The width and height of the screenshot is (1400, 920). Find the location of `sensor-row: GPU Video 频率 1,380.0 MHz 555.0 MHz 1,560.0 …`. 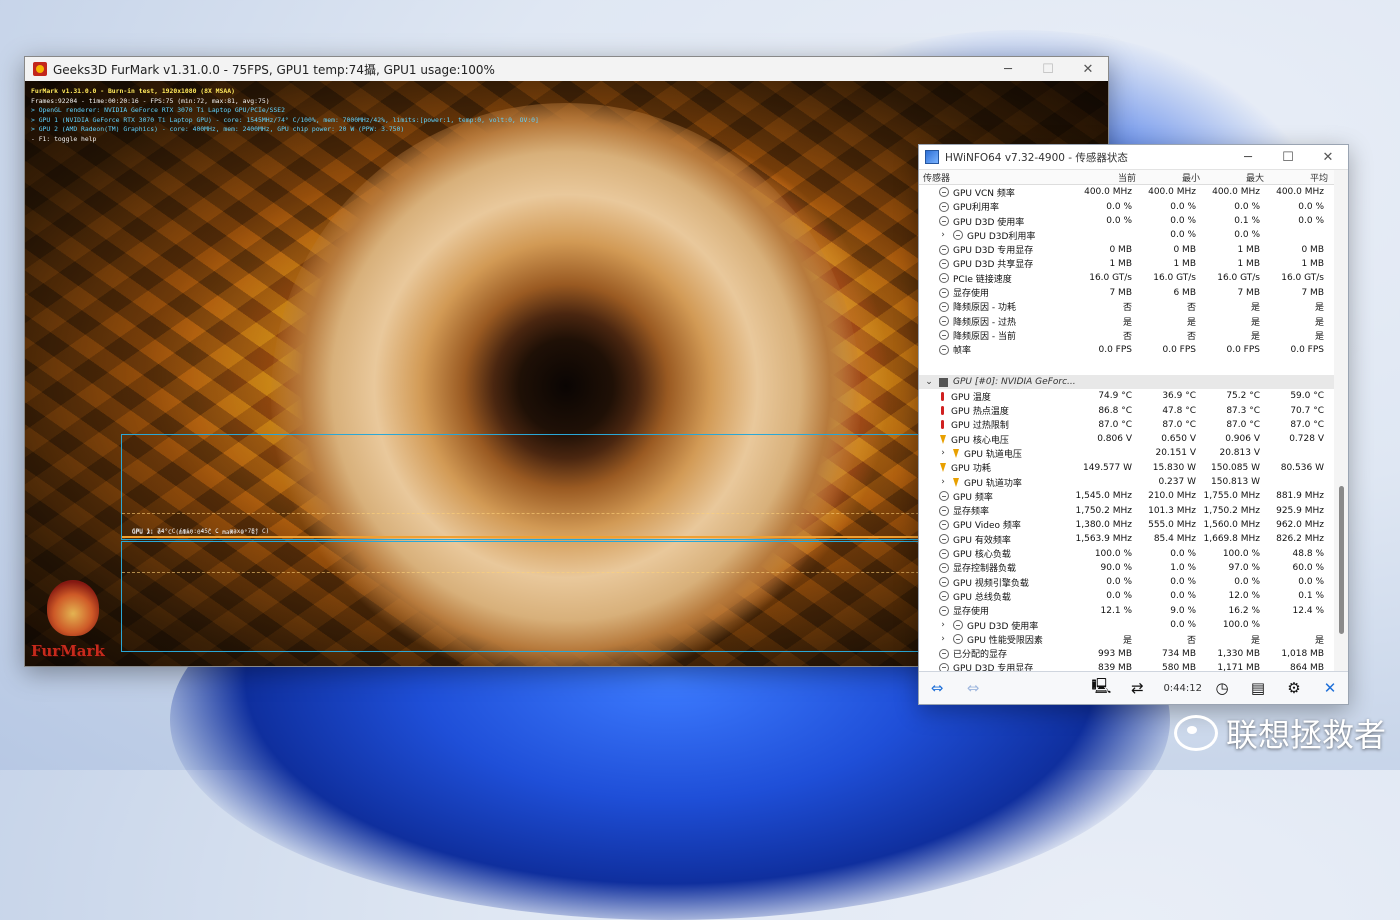

sensor-row: GPU Video 频率 1,380.0 MHz 555.0 MHz 1,560.0 … is located at coordinates (1126, 525).